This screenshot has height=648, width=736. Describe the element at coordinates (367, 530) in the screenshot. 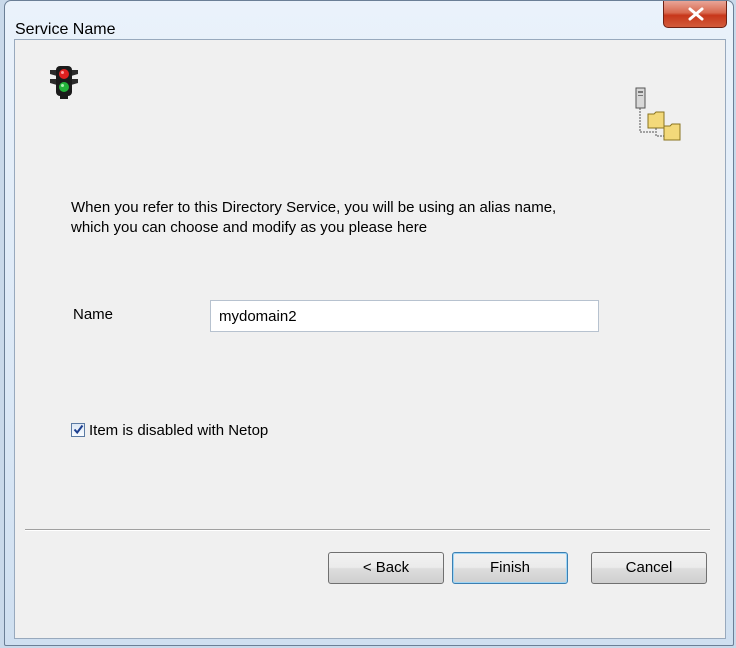

I see `button-divider` at that location.